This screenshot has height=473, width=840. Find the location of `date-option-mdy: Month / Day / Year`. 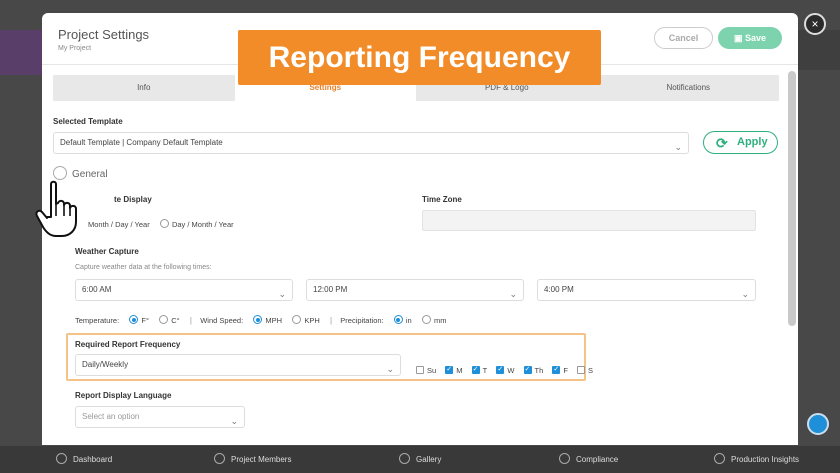

date-option-mdy: Month / Day / Year is located at coordinates (119, 224).